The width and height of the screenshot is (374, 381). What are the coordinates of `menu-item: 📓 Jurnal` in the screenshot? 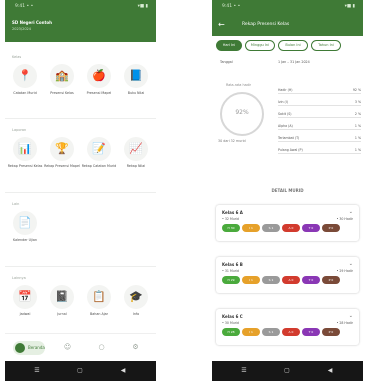 It's located at (62, 304).